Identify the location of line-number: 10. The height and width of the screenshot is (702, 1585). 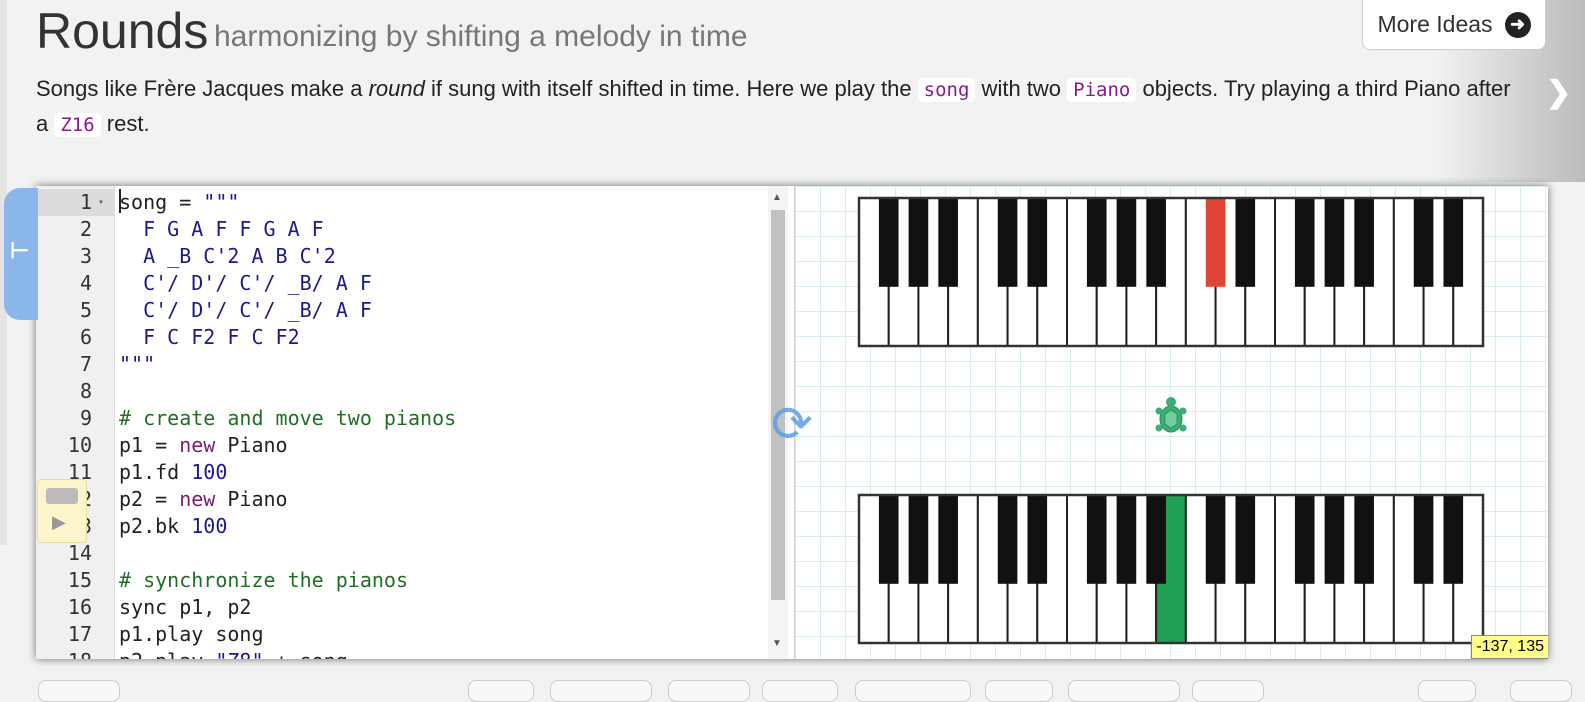
(79, 445).